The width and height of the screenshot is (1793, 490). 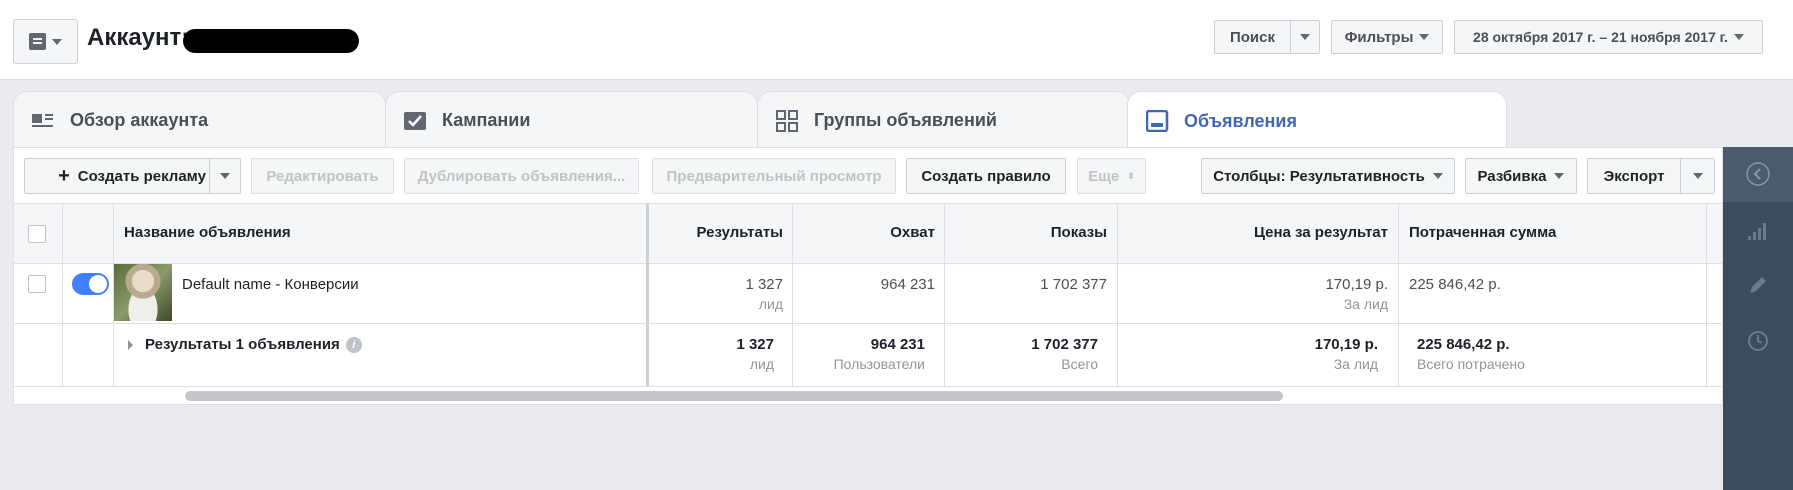 I want to click on columns-button: Столбцы: Результативность, so click(x=1328, y=176).